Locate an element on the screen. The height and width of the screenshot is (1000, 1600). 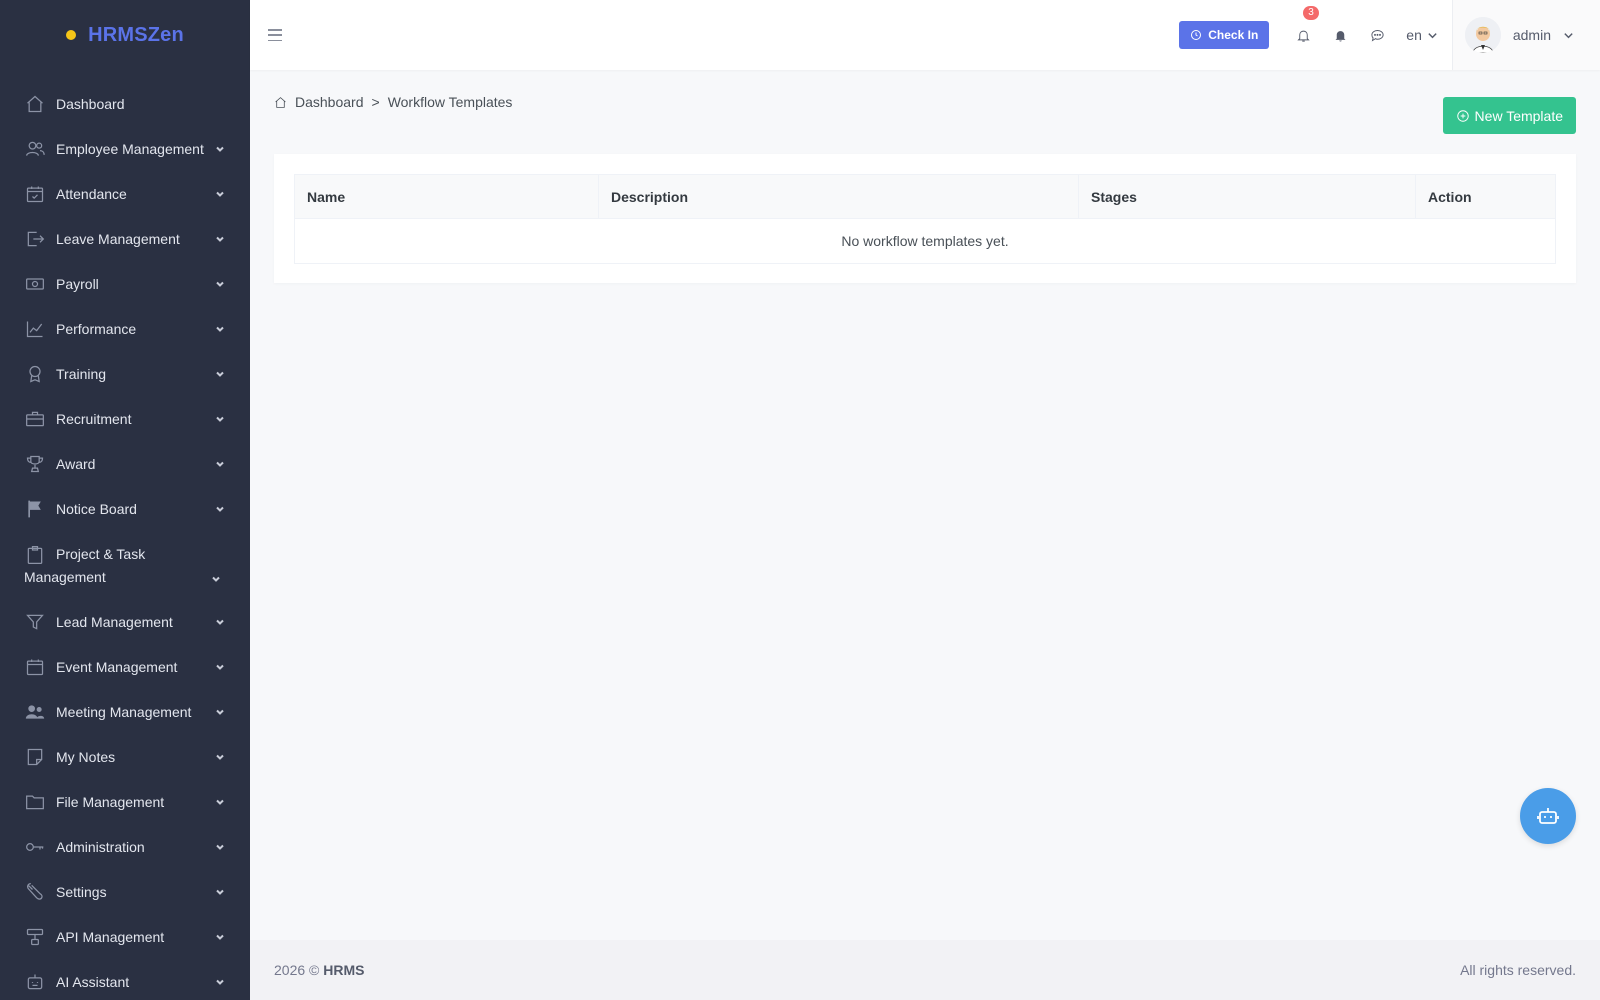
empty-state-message: No workflow templates yet. is located at coordinates (925, 241).